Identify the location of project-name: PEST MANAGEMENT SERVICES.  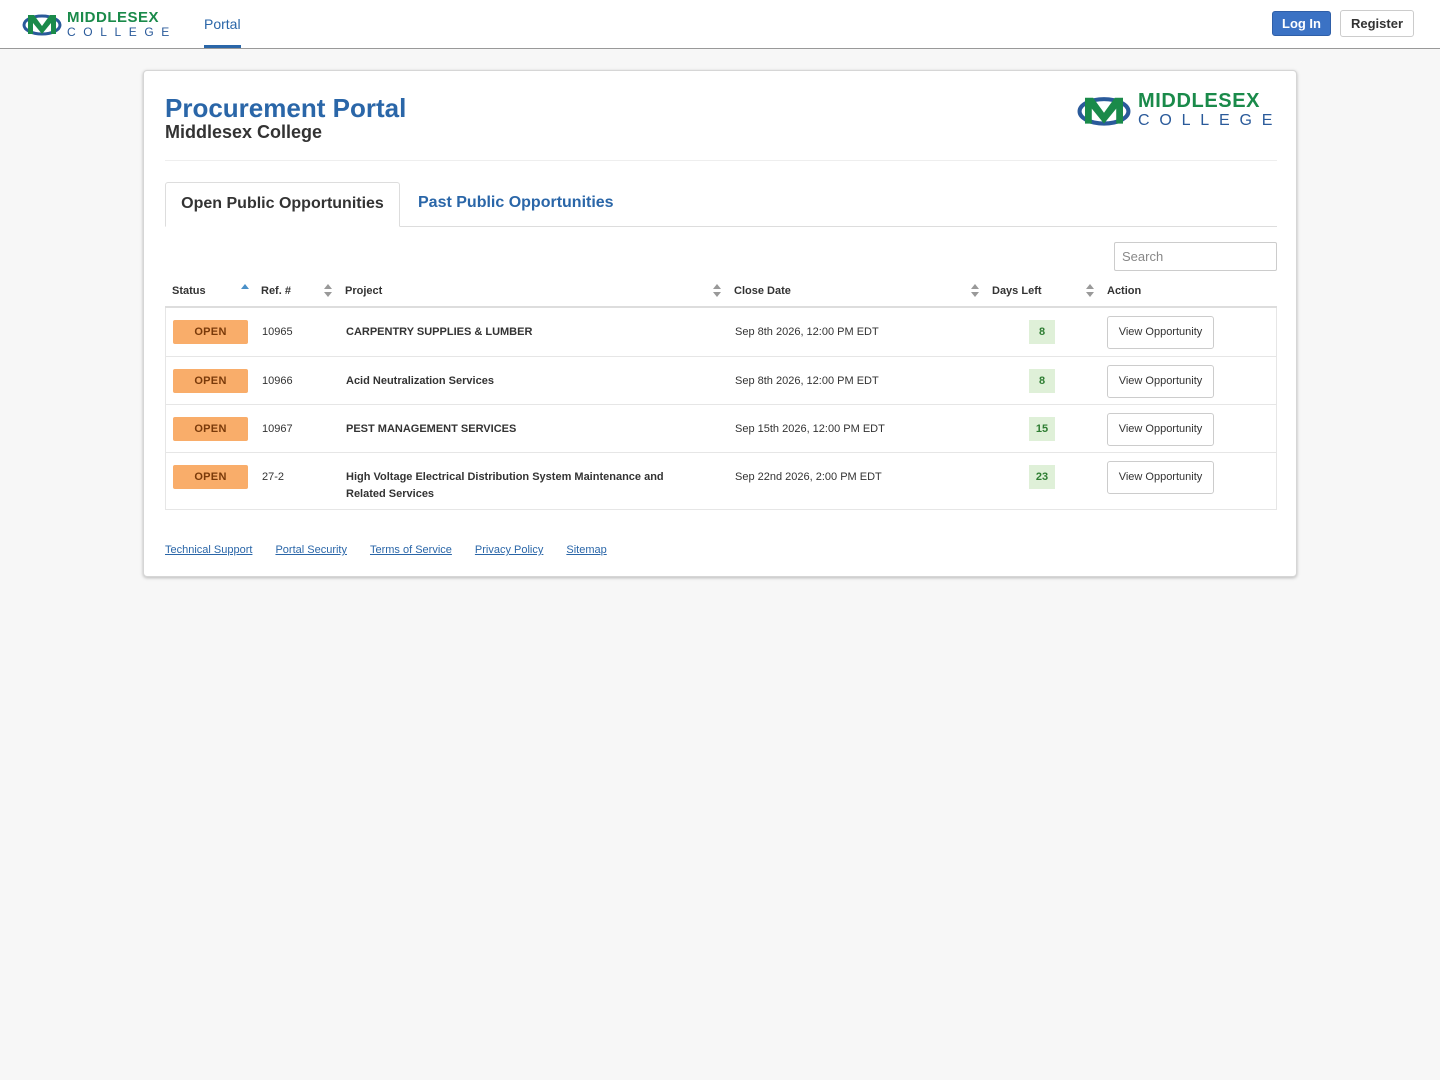
(431, 429).